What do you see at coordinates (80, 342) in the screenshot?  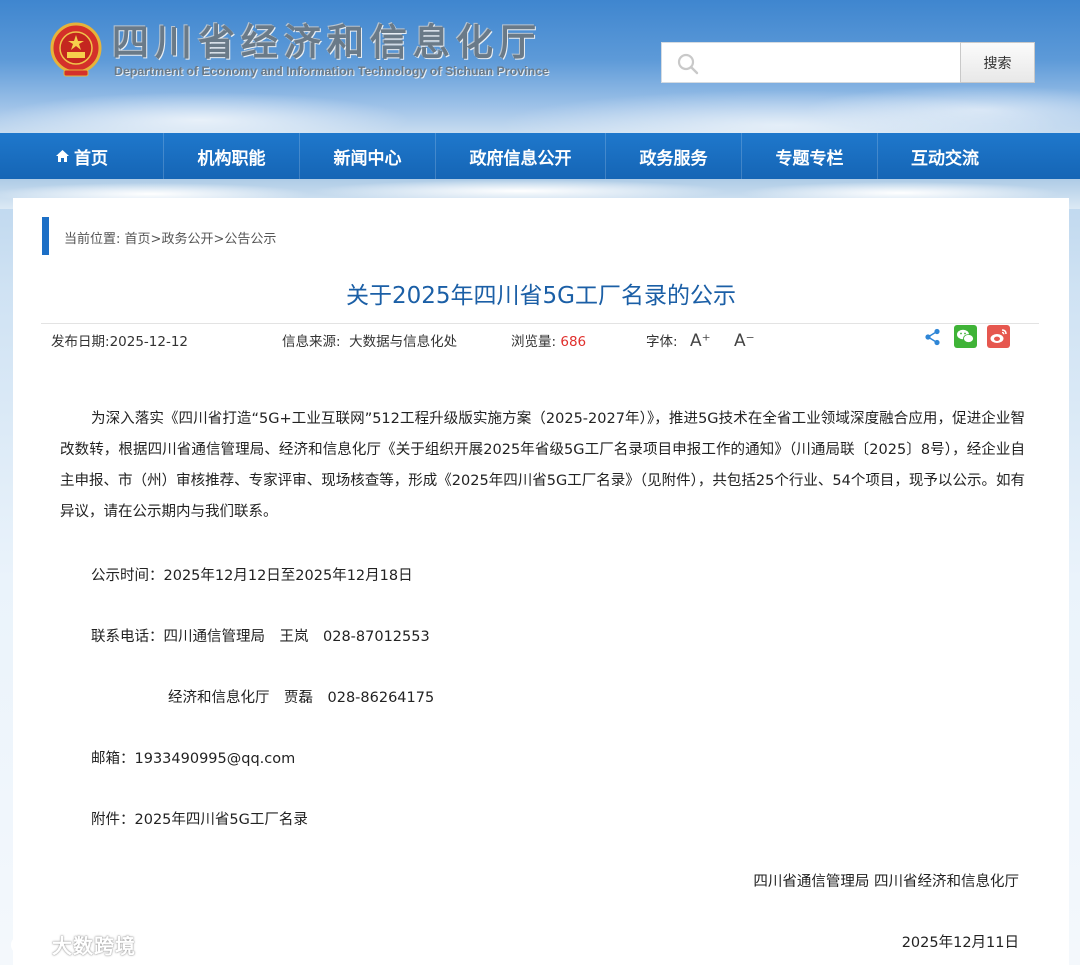 I see `publish-date-label: 发布日期:` at bounding box center [80, 342].